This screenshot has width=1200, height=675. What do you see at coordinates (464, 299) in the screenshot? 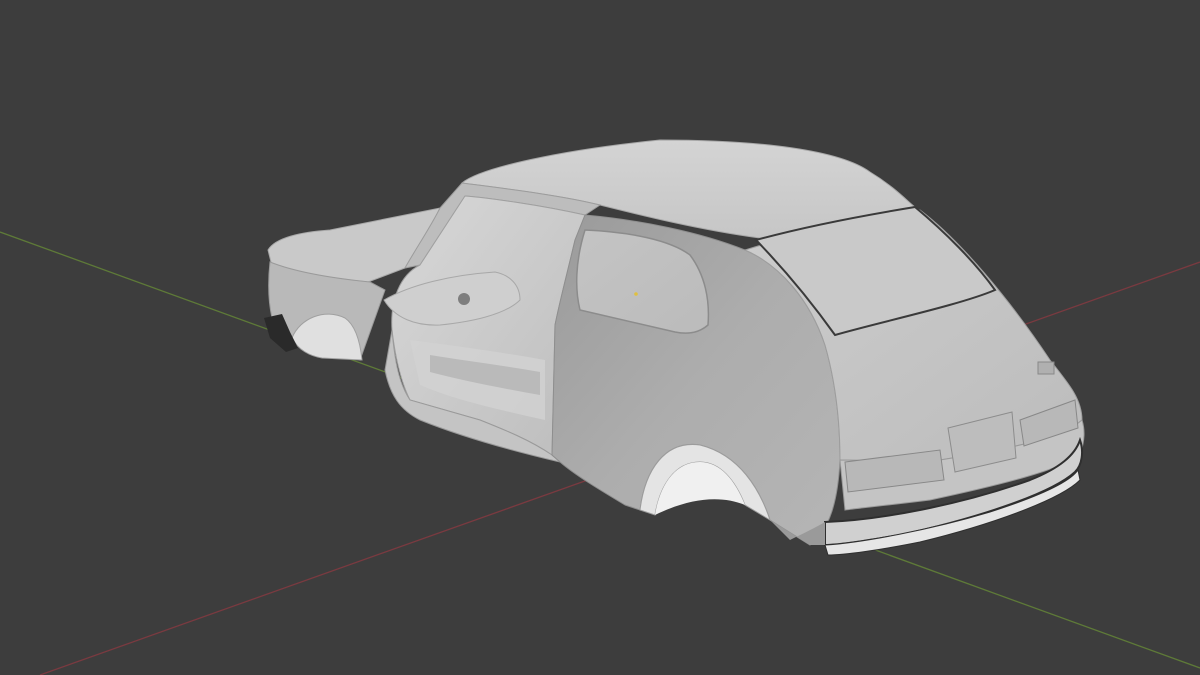
I see `interior-hole` at bounding box center [464, 299].